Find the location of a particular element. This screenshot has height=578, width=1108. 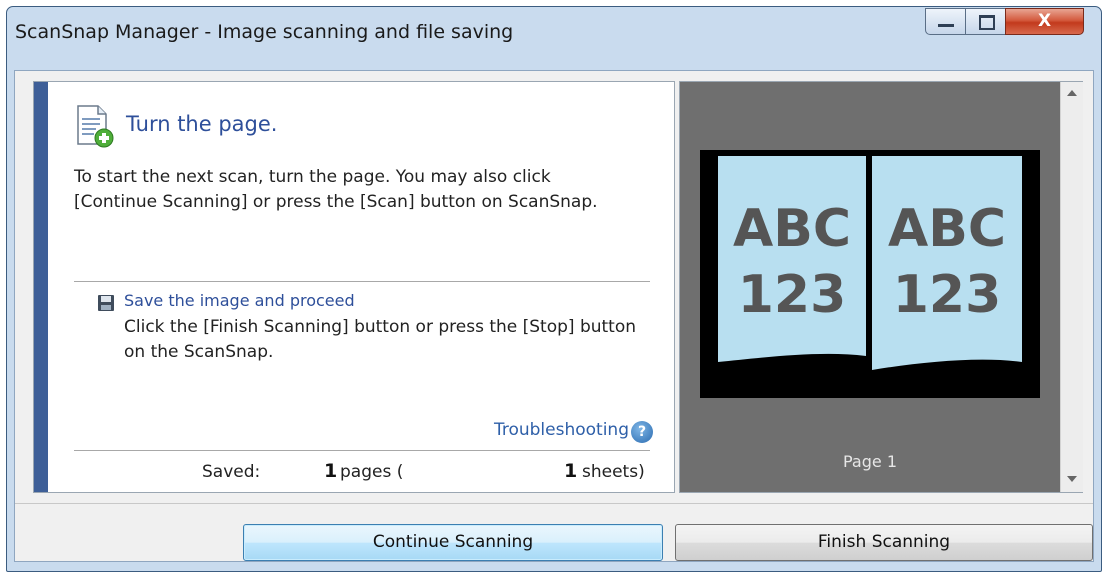

pages-label: pages ( is located at coordinates (372, 472).